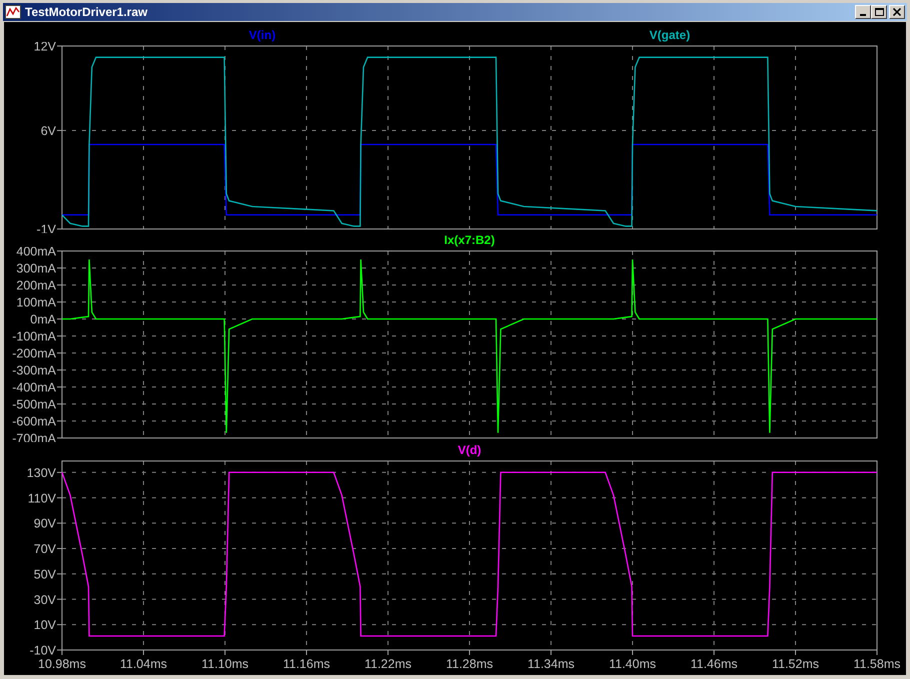  What do you see at coordinates (36, 252) in the screenshot?
I see `y-axis-label: 400mA` at bounding box center [36, 252].